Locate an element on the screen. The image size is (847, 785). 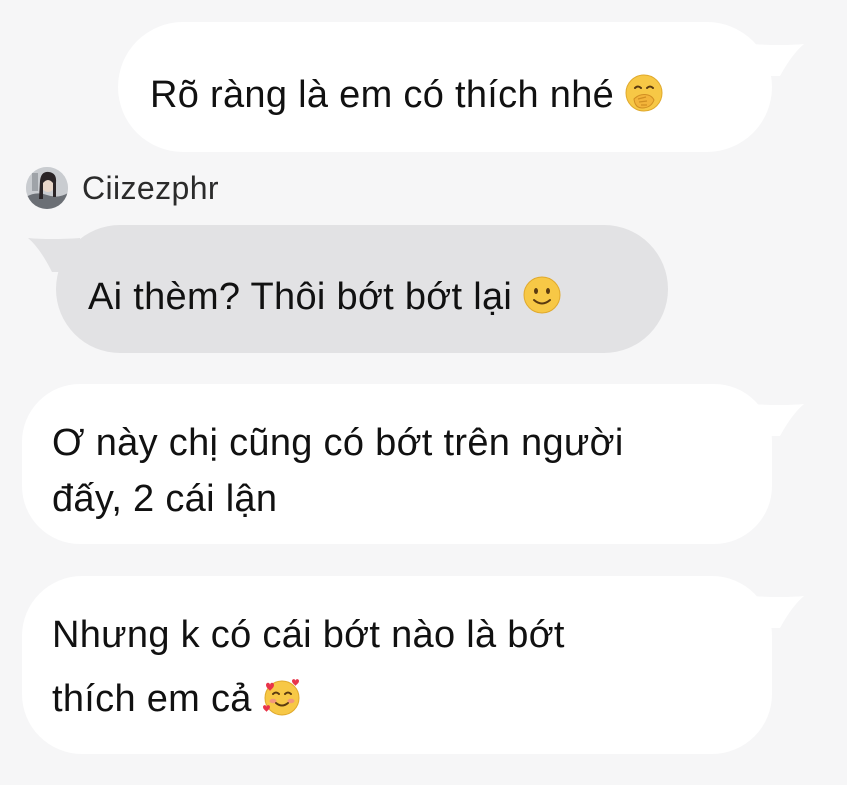
outgoing-message-bubble: Rõ ràng là em có thích nhé is located at coordinates (445, 87).